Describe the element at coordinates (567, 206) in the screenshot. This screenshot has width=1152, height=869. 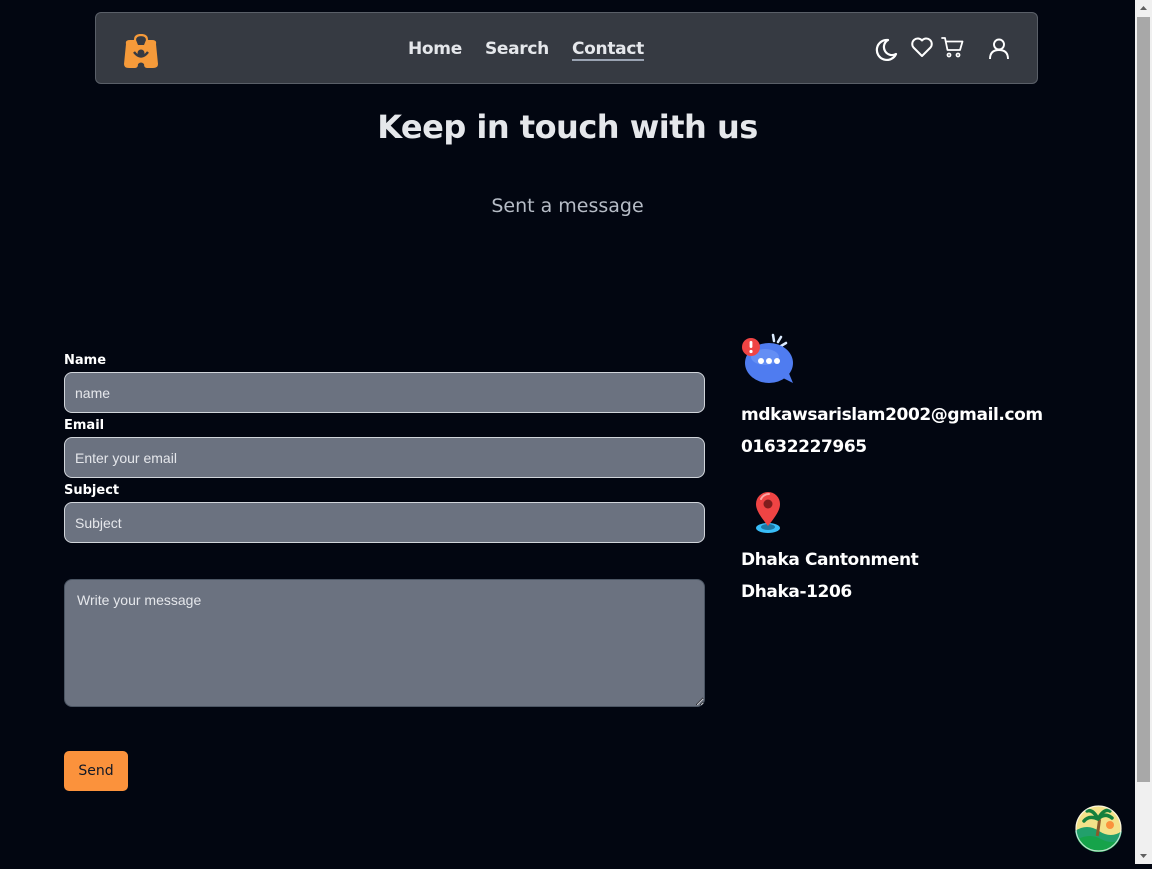
I see `page-subtitle: Sent a message` at that location.